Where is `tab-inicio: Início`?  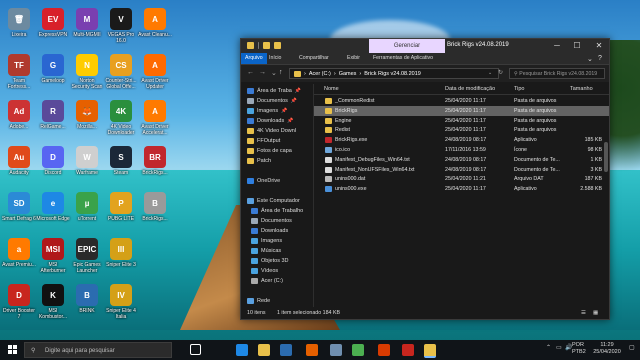 tab-inicio: Início is located at coordinates (275, 58).